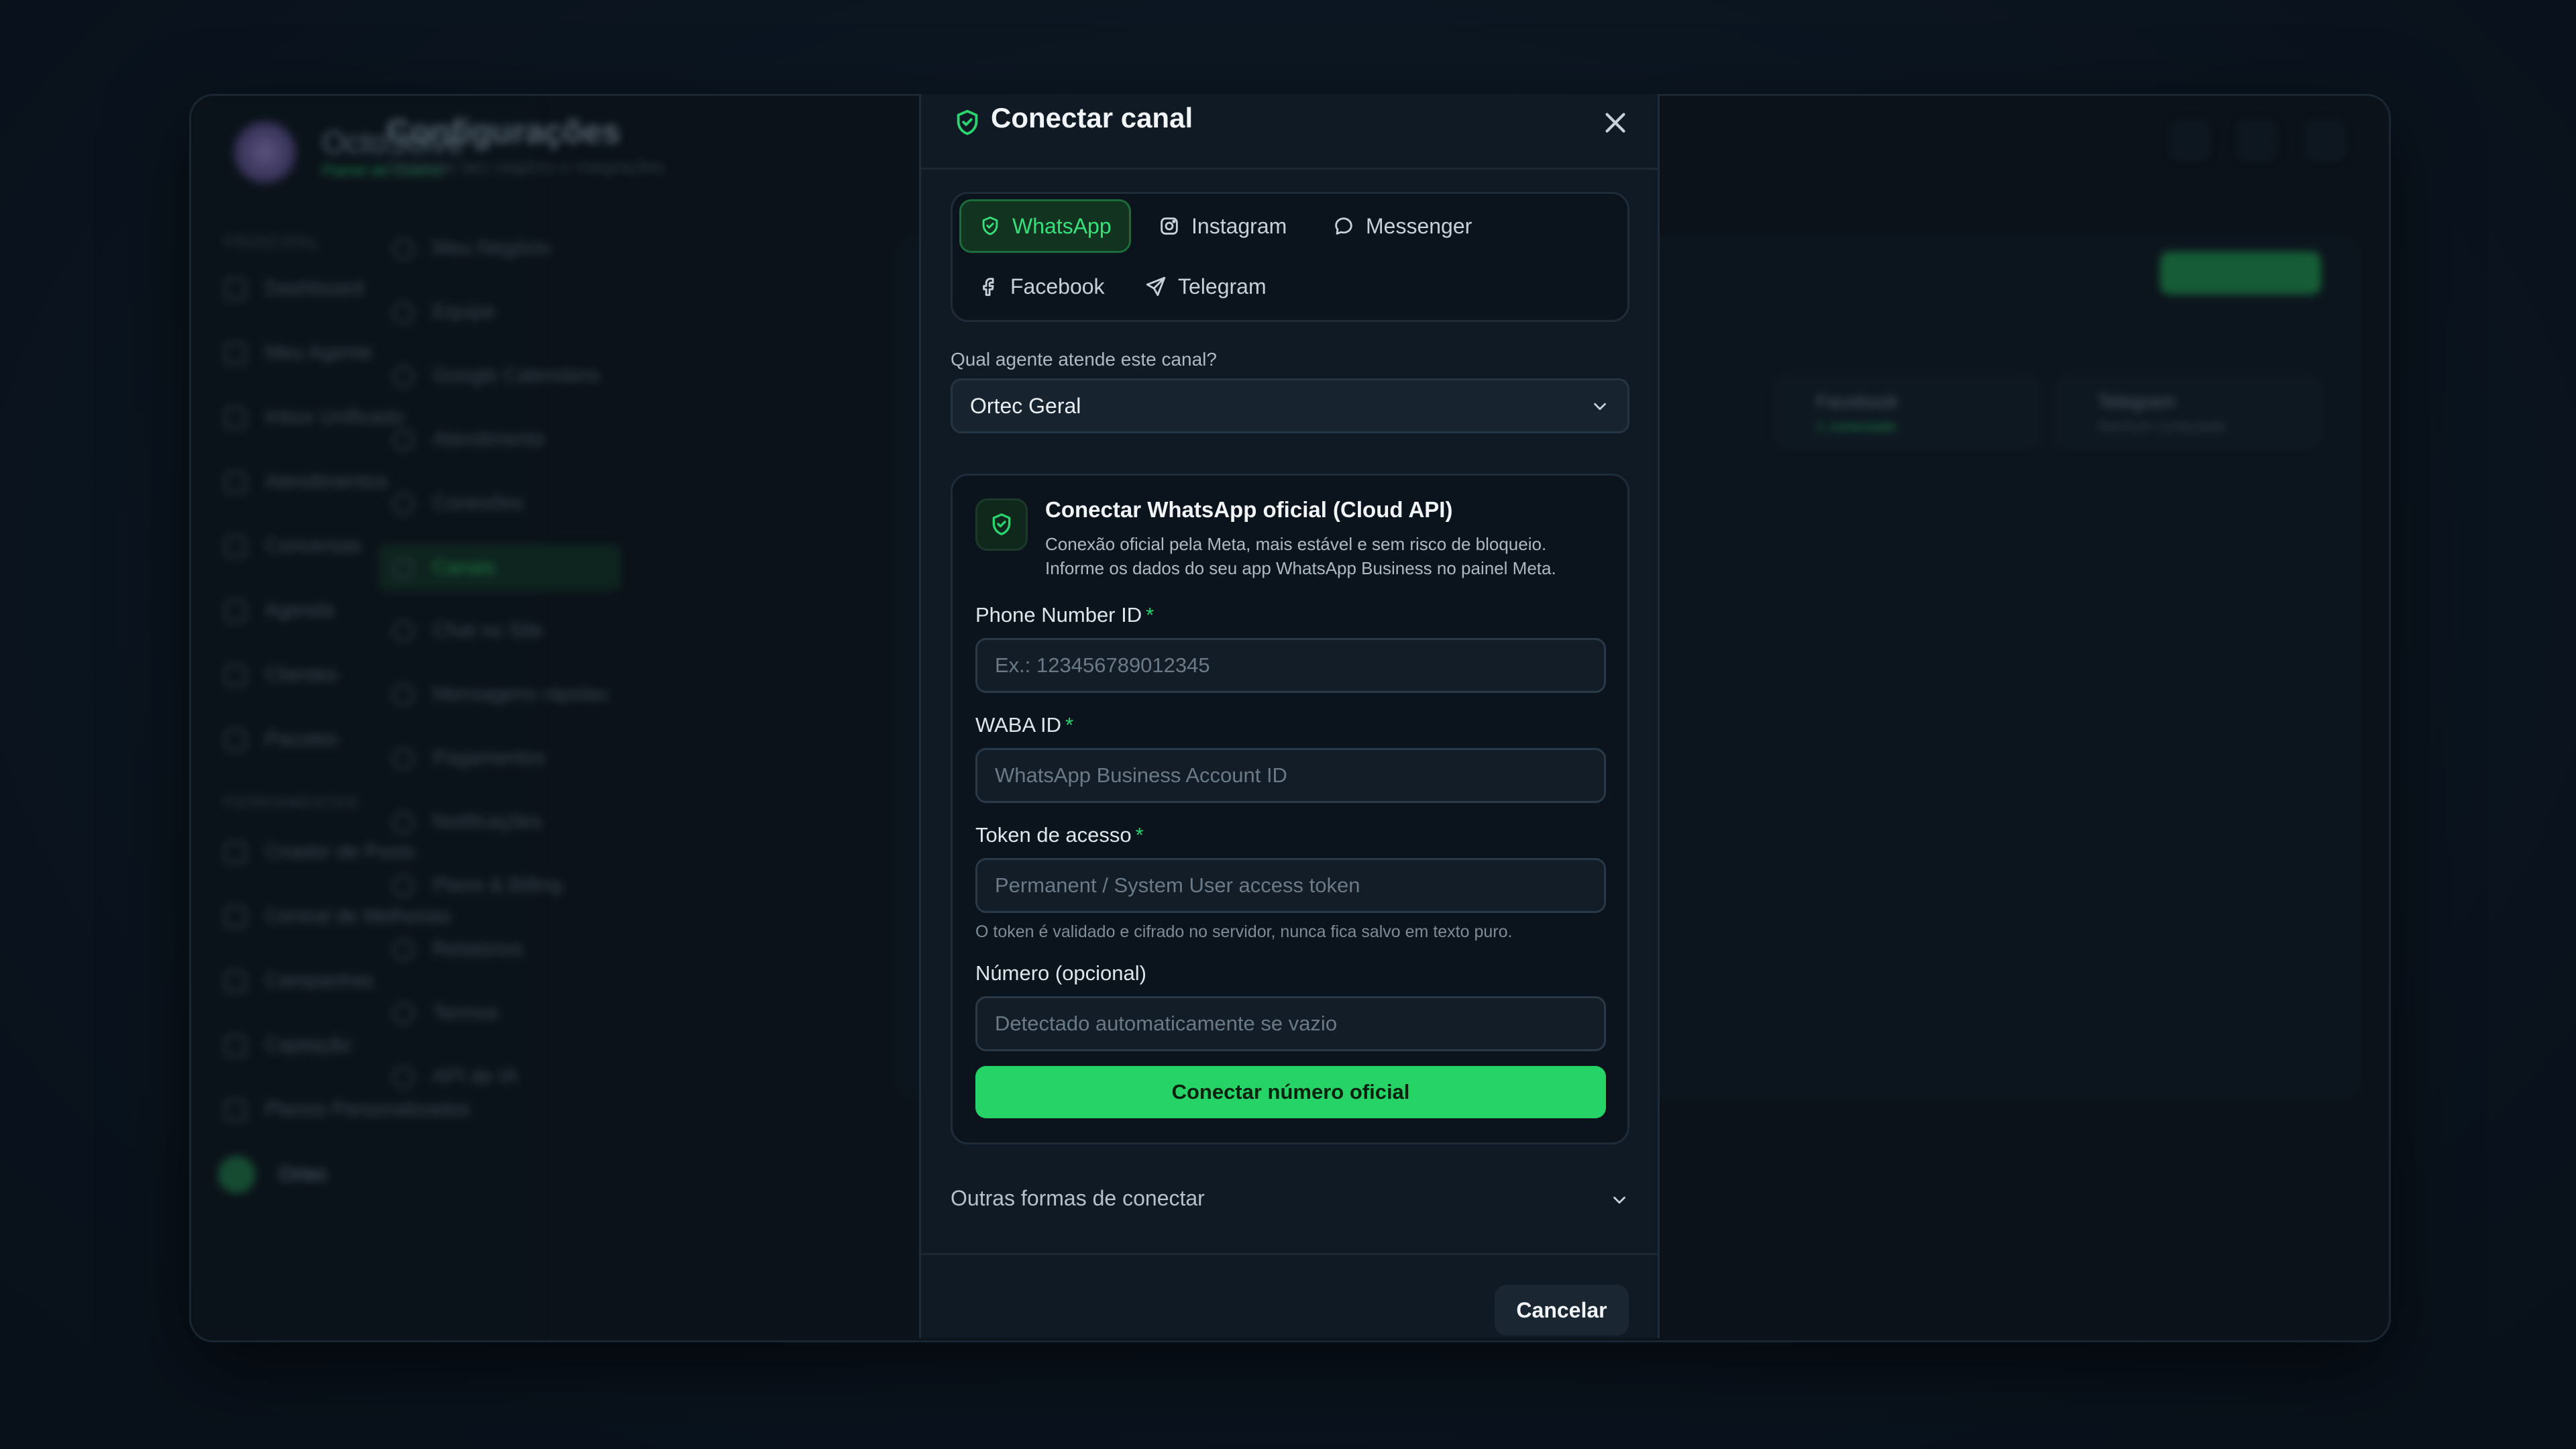 The image size is (2576, 1449). What do you see at coordinates (2137, 401) in the screenshot?
I see `bg-card-label: Telegram` at bounding box center [2137, 401].